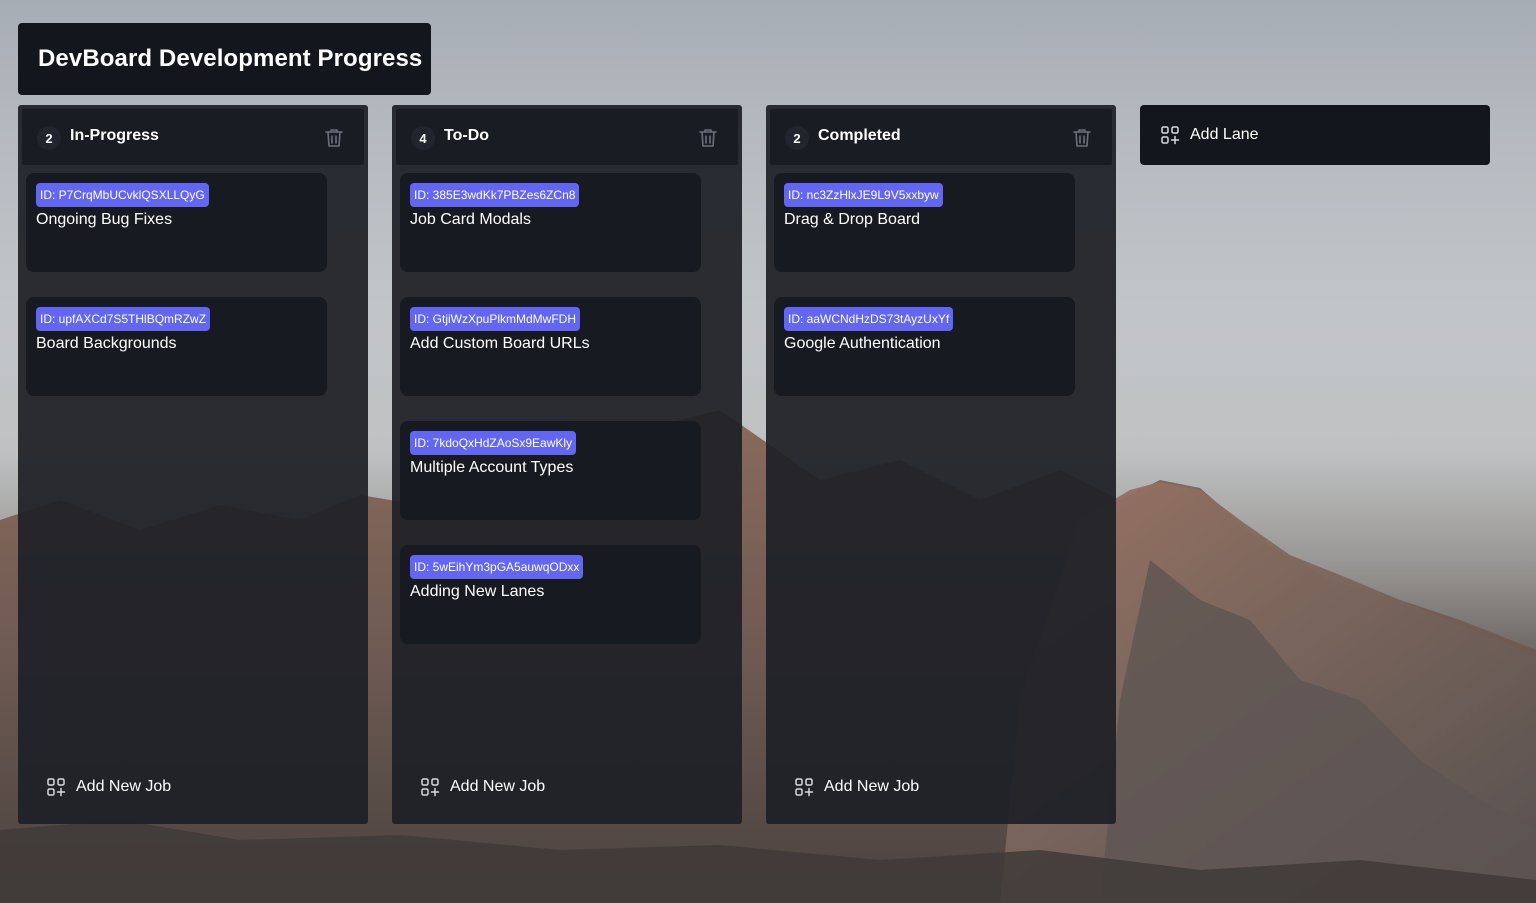 Image resolution: width=1536 pixels, height=903 pixels. What do you see at coordinates (193, 137) in the screenshot?
I see `lane-header: 2 In-Progress` at bounding box center [193, 137].